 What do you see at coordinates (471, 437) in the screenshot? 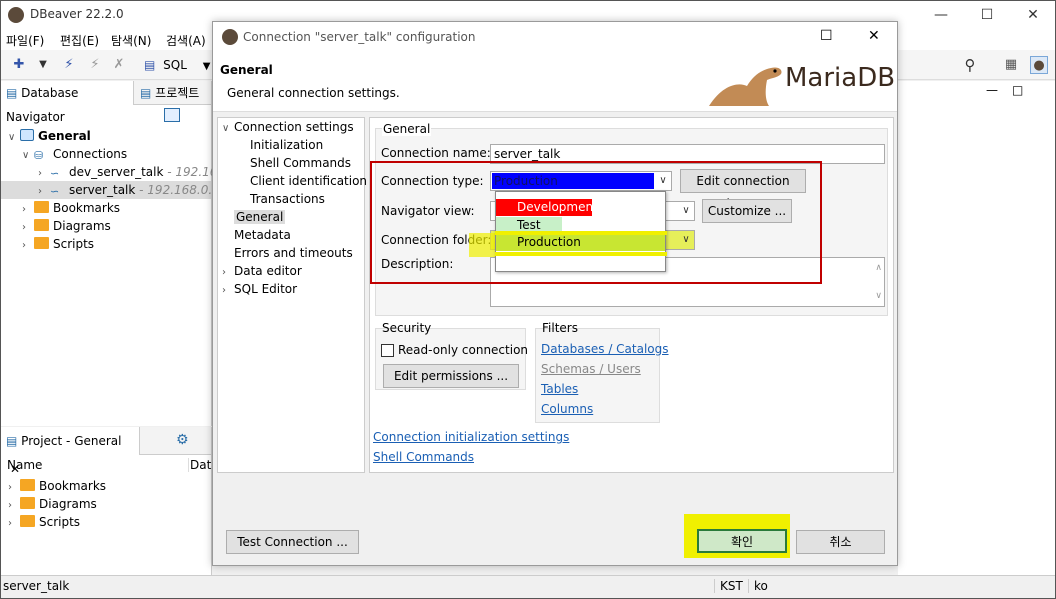
I see `connection-init-settings-link: Connection initialization settings` at bounding box center [471, 437].